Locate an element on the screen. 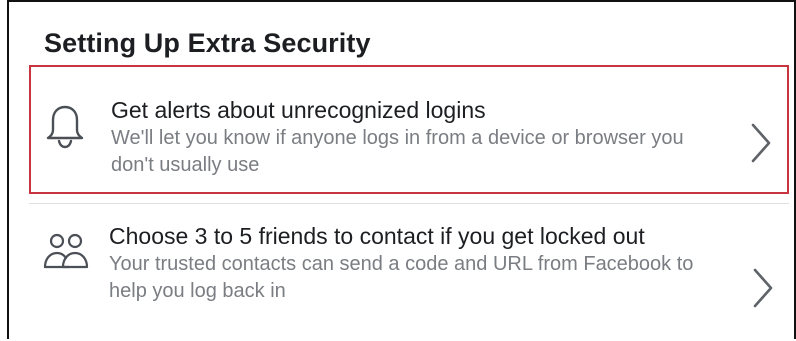  friends-icon is located at coordinates (66, 255).